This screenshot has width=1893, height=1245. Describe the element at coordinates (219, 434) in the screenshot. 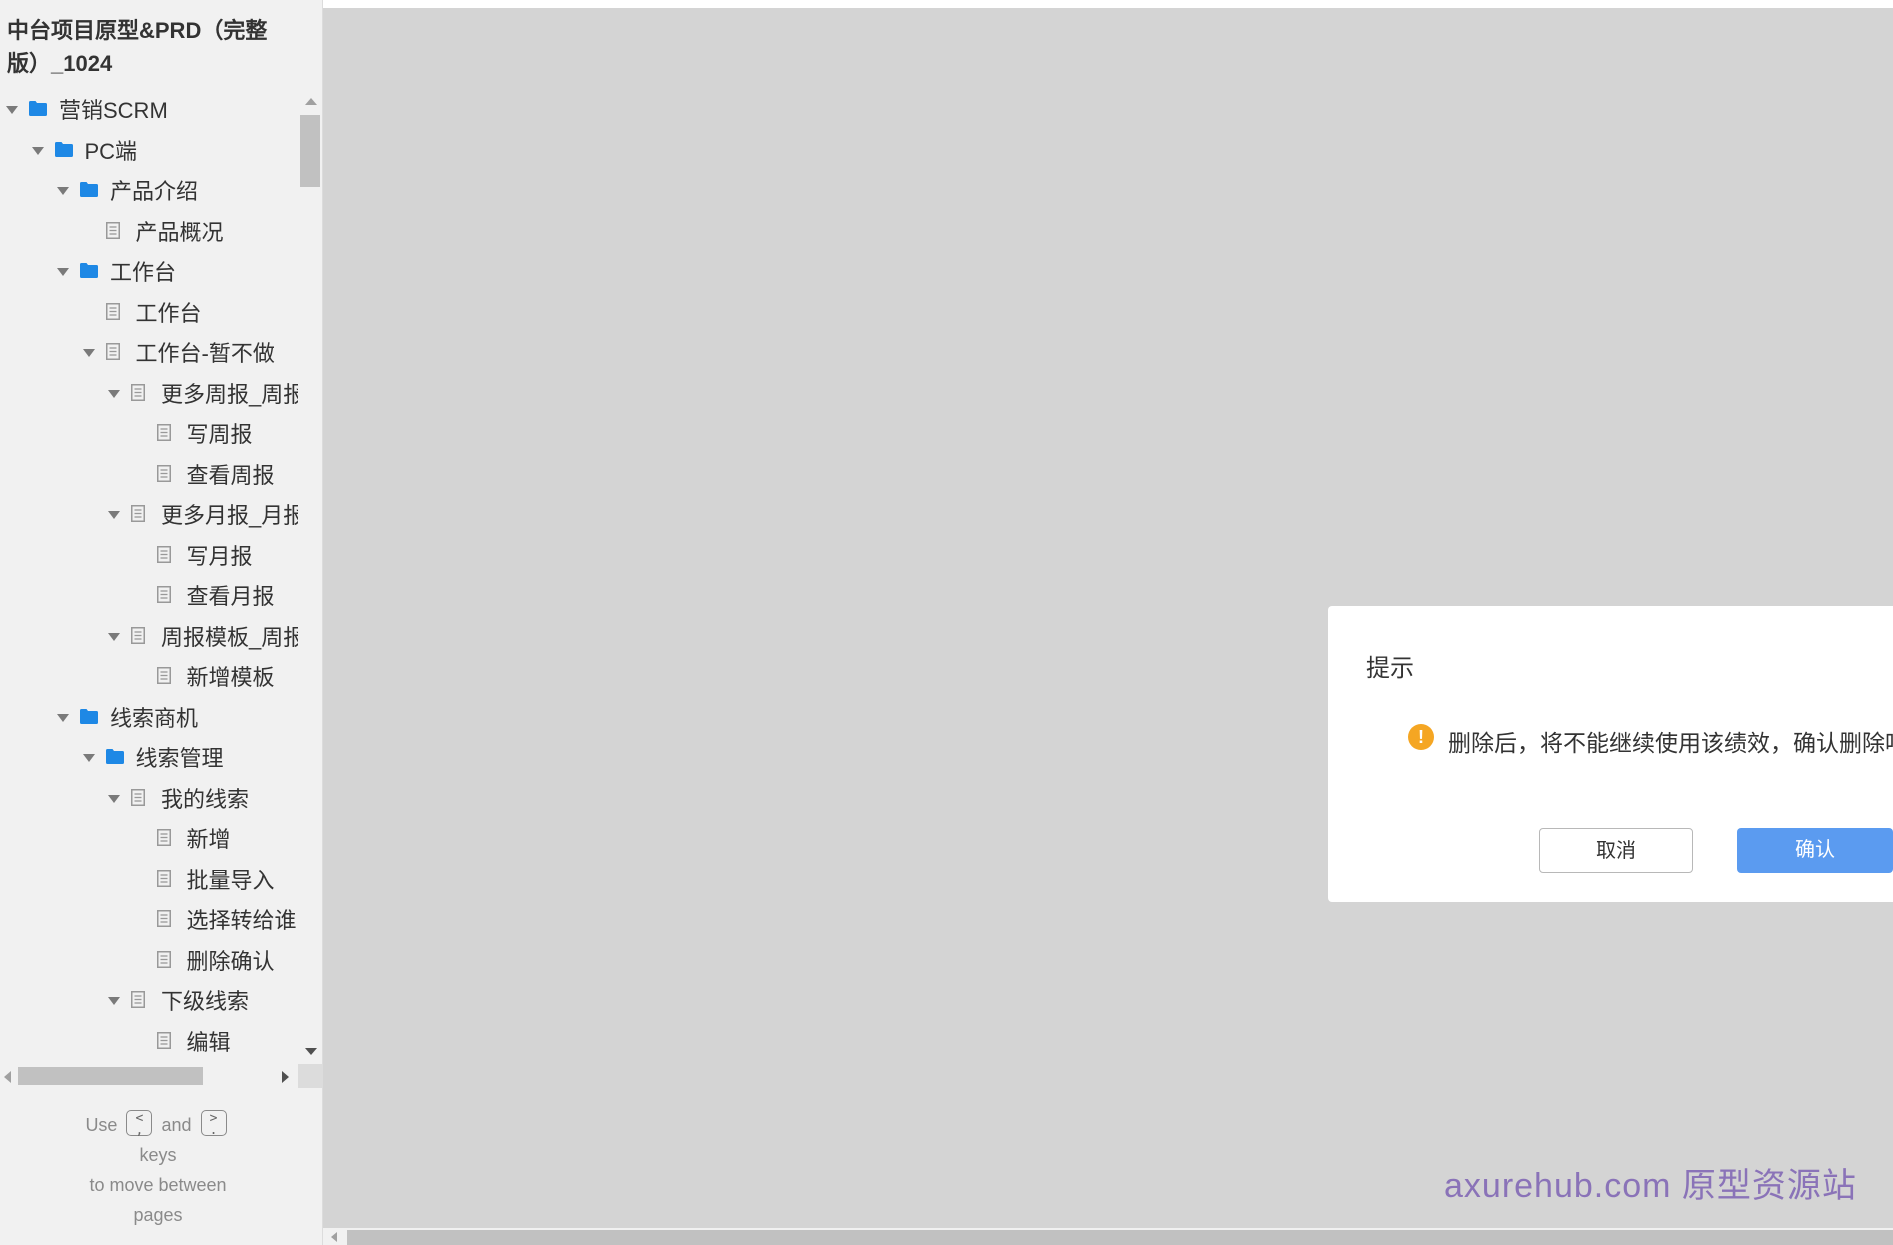

I see `sitemap-item-label: 写周报` at that location.